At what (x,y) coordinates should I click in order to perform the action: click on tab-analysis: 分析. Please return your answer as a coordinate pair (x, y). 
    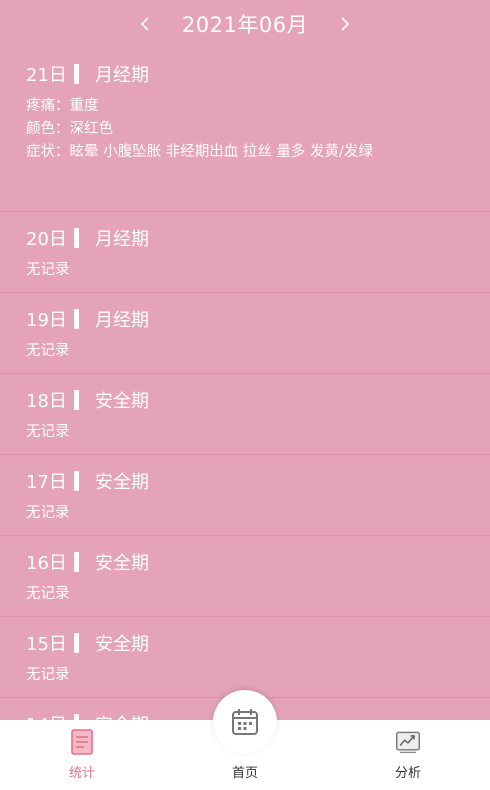
    Looking at the image, I should click on (408, 755).